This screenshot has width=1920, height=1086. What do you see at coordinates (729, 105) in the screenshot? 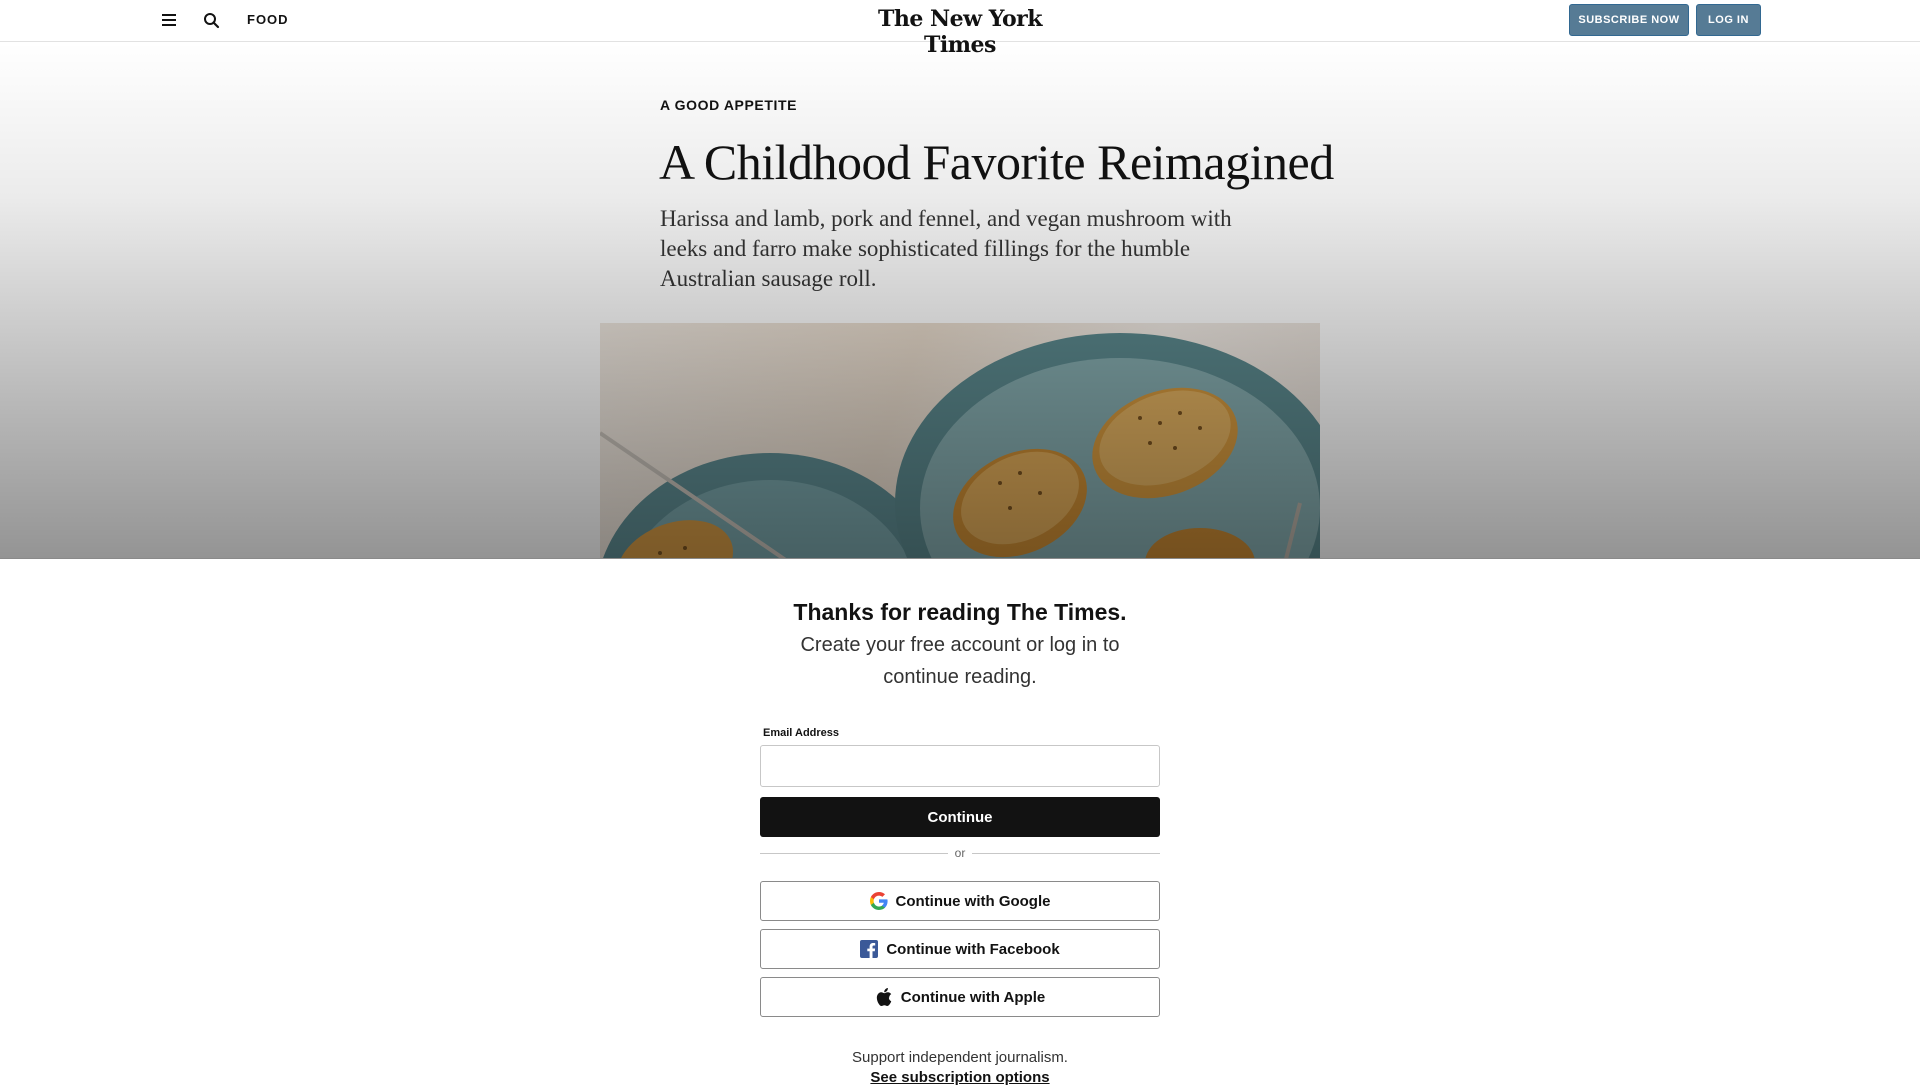
I see `article-kicker: A GOOD APPETITE` at bounding box center [729, 105].